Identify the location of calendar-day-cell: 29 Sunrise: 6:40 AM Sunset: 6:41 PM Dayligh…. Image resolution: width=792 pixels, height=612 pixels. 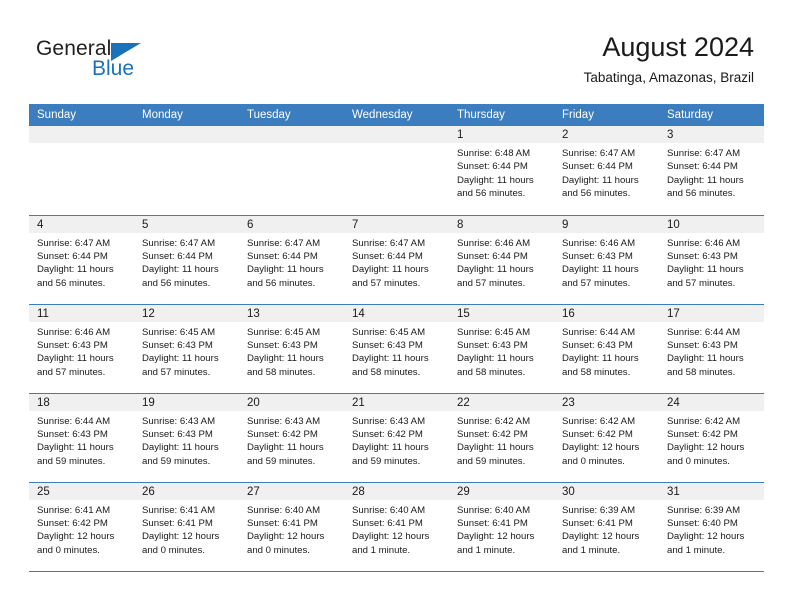
(501, 527).